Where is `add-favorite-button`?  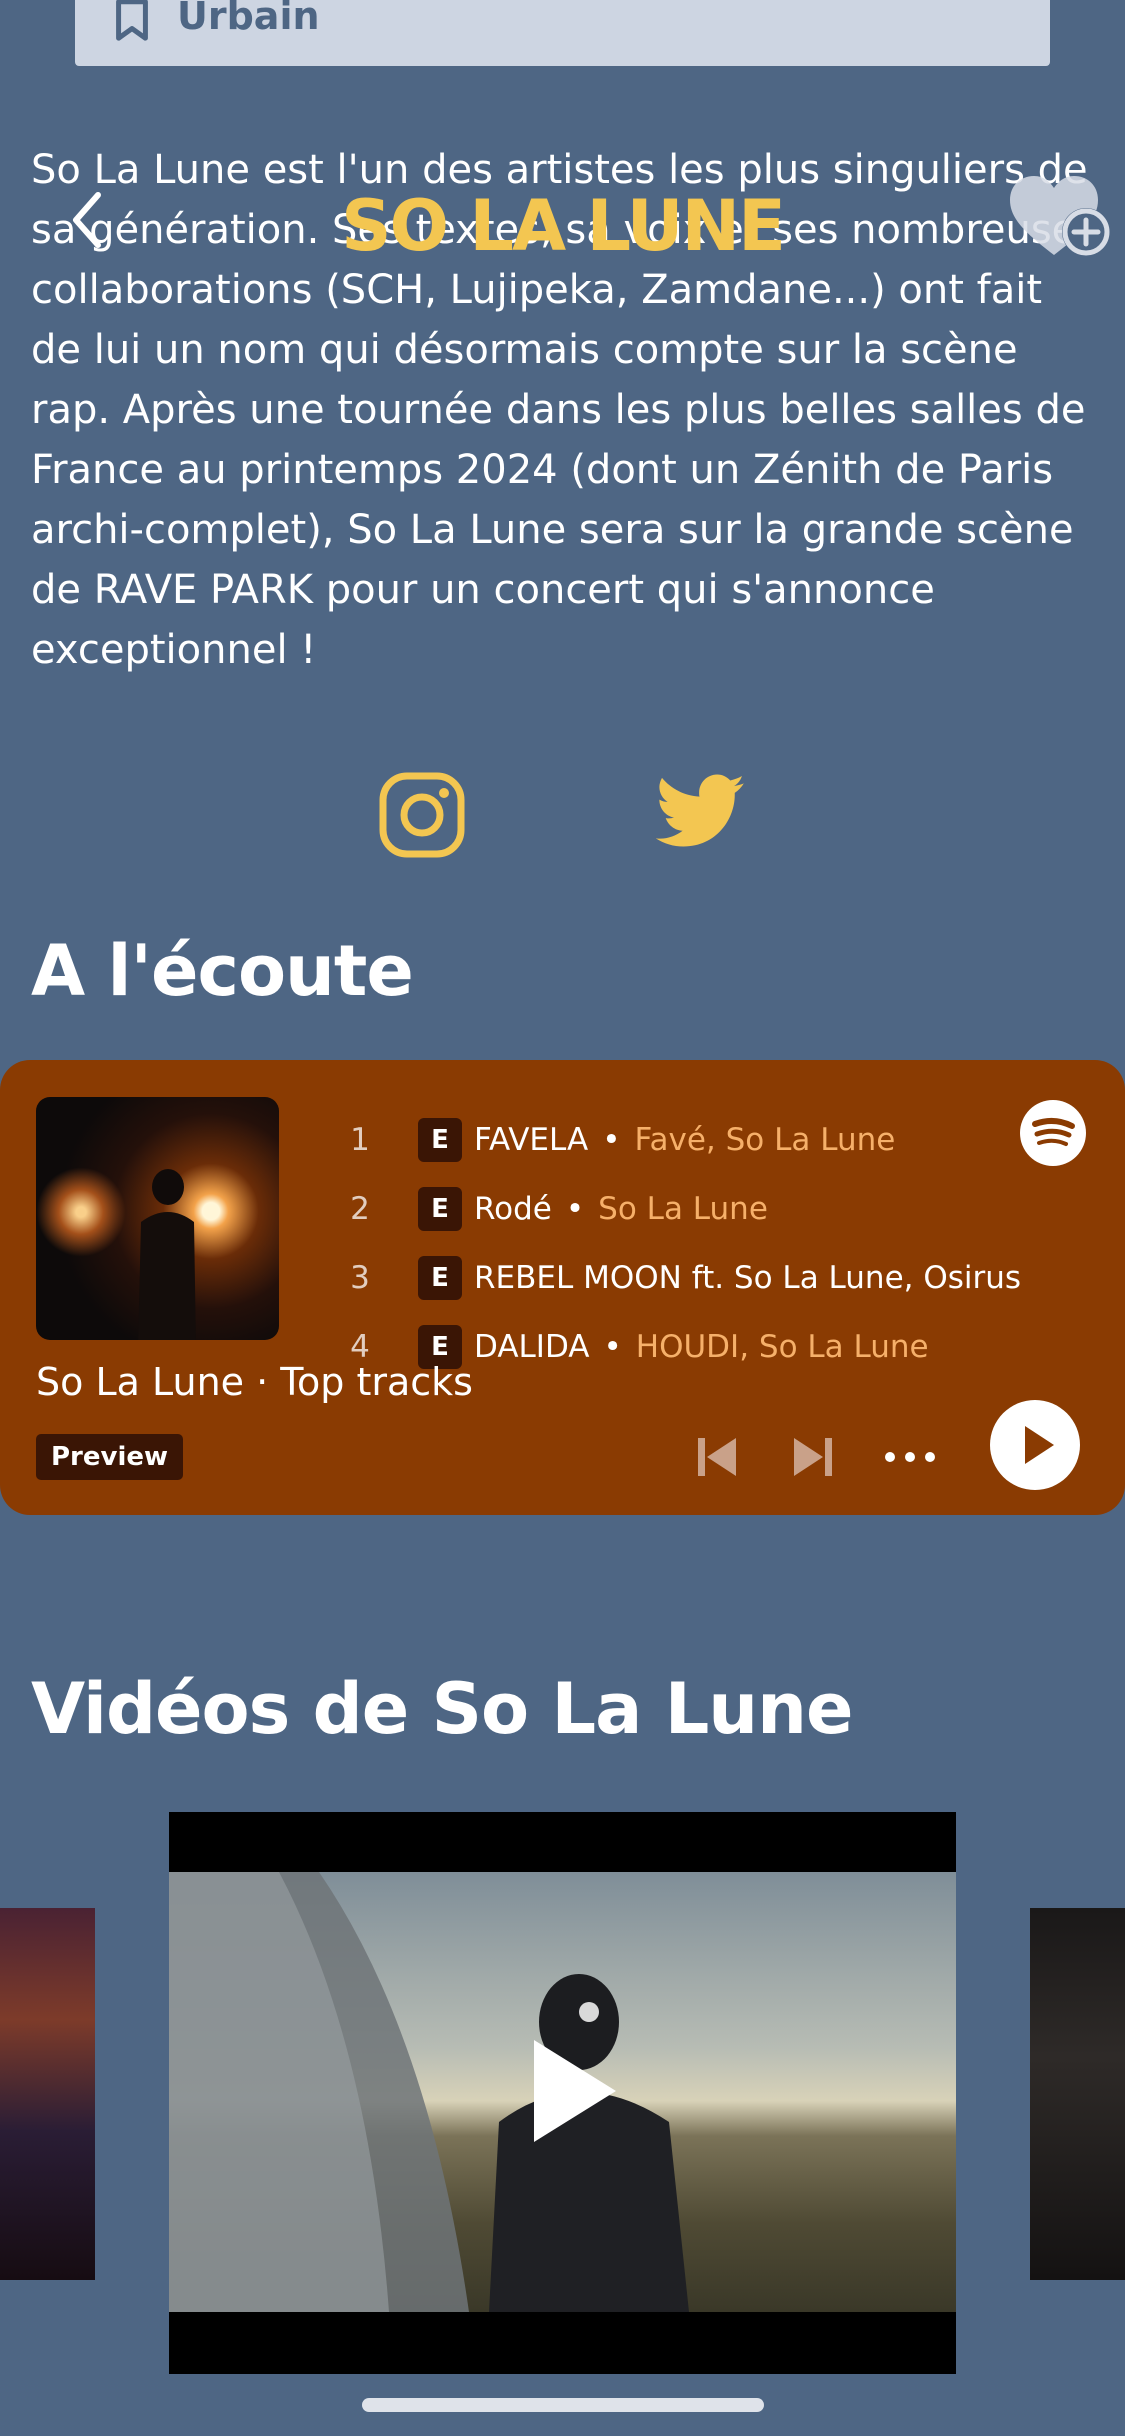
add-favorite-button is located at coordinates (1059, 220).